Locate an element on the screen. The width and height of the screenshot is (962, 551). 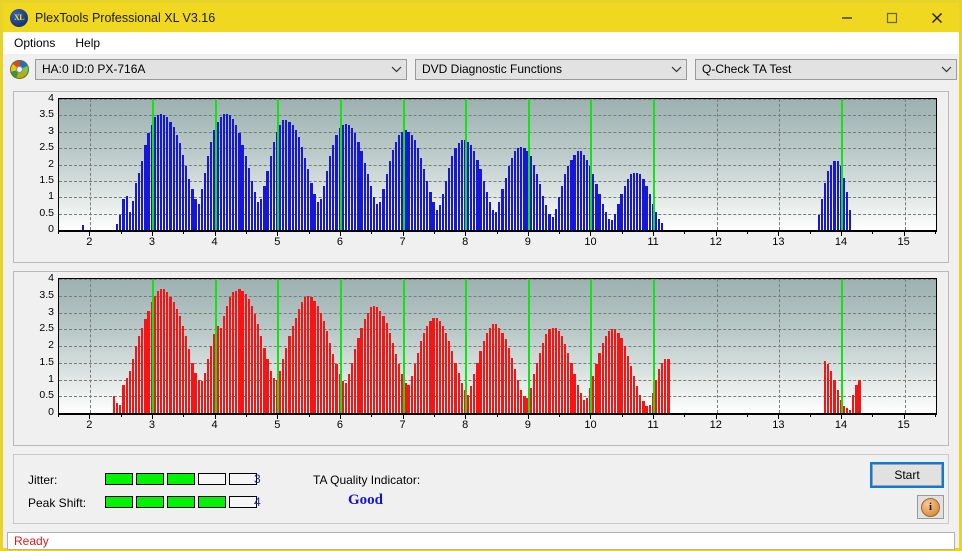
x-tick-label: 5 is located at coordinates (277, 242).